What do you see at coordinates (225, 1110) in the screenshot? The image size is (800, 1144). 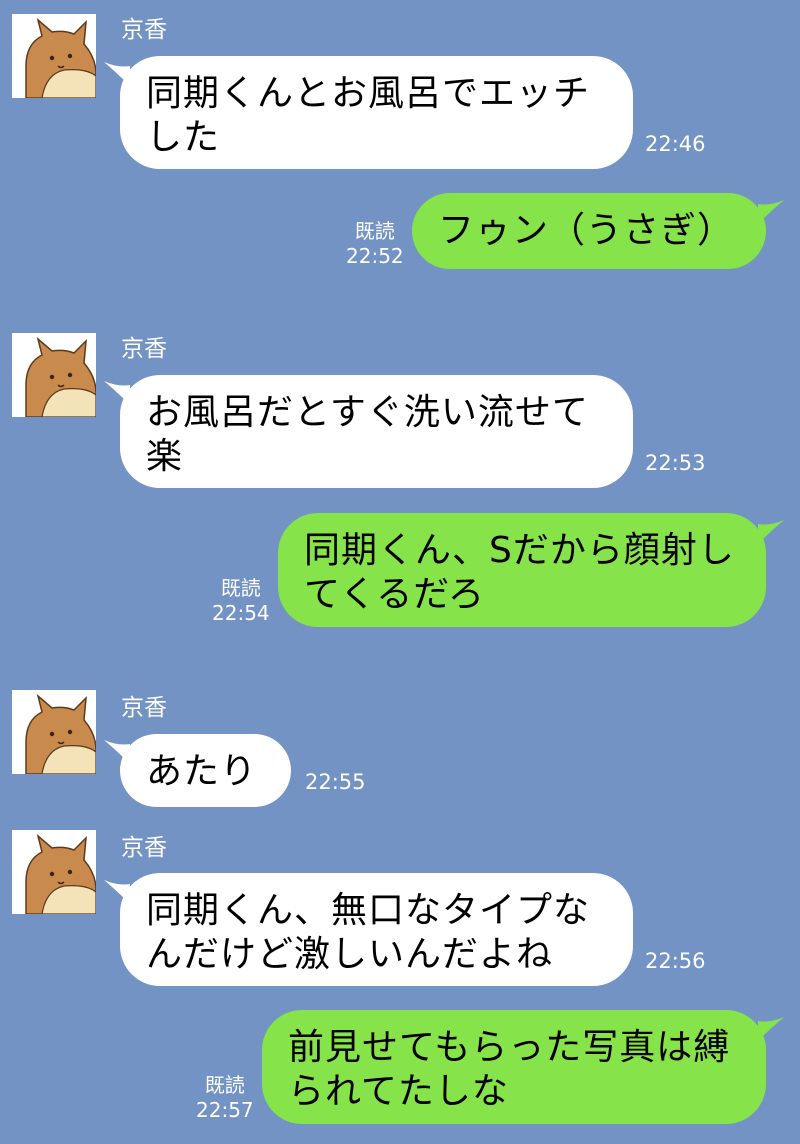 I see `message-time: 22:57` at bounding box center [225, 1110].